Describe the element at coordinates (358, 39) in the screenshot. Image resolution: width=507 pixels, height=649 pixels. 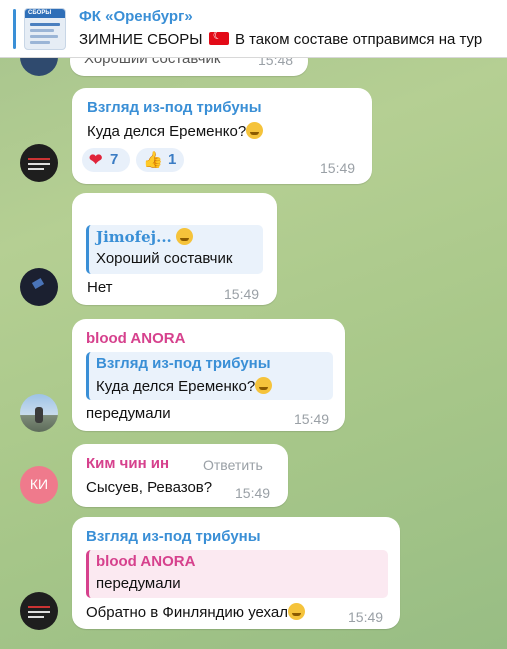
I see `pinned-text-end: В таком составе отправимся на тур` at that location.